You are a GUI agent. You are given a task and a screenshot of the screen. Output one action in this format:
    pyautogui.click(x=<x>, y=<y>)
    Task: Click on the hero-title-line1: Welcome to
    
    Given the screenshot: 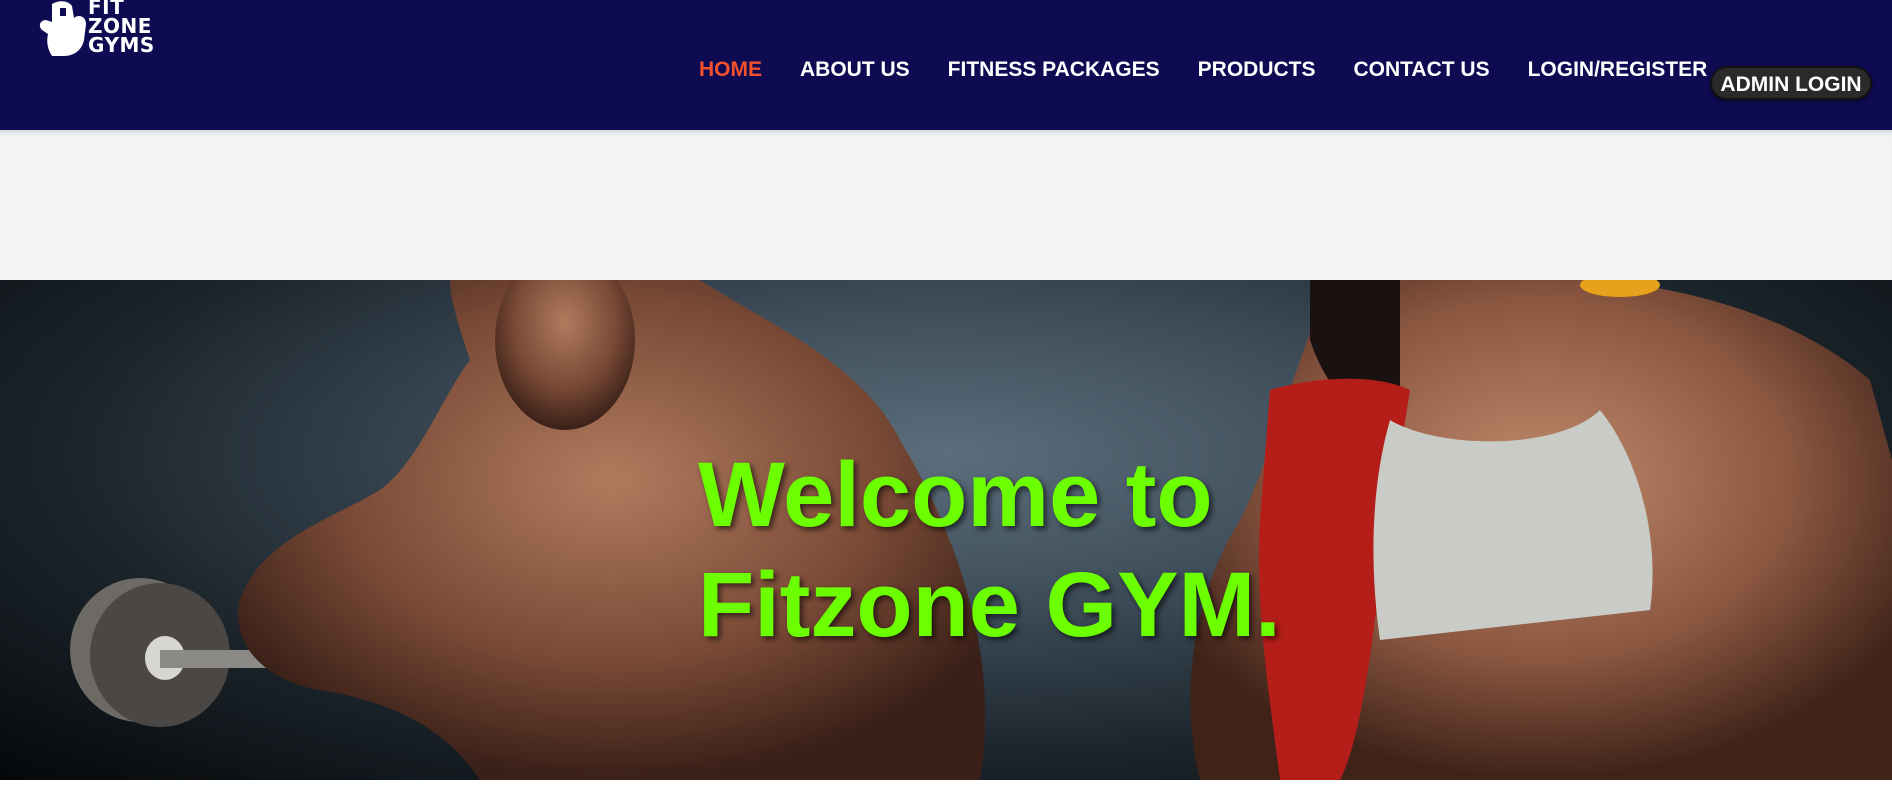 What is the action you would take?
    pyautogui.click(x=955, y=495)
    